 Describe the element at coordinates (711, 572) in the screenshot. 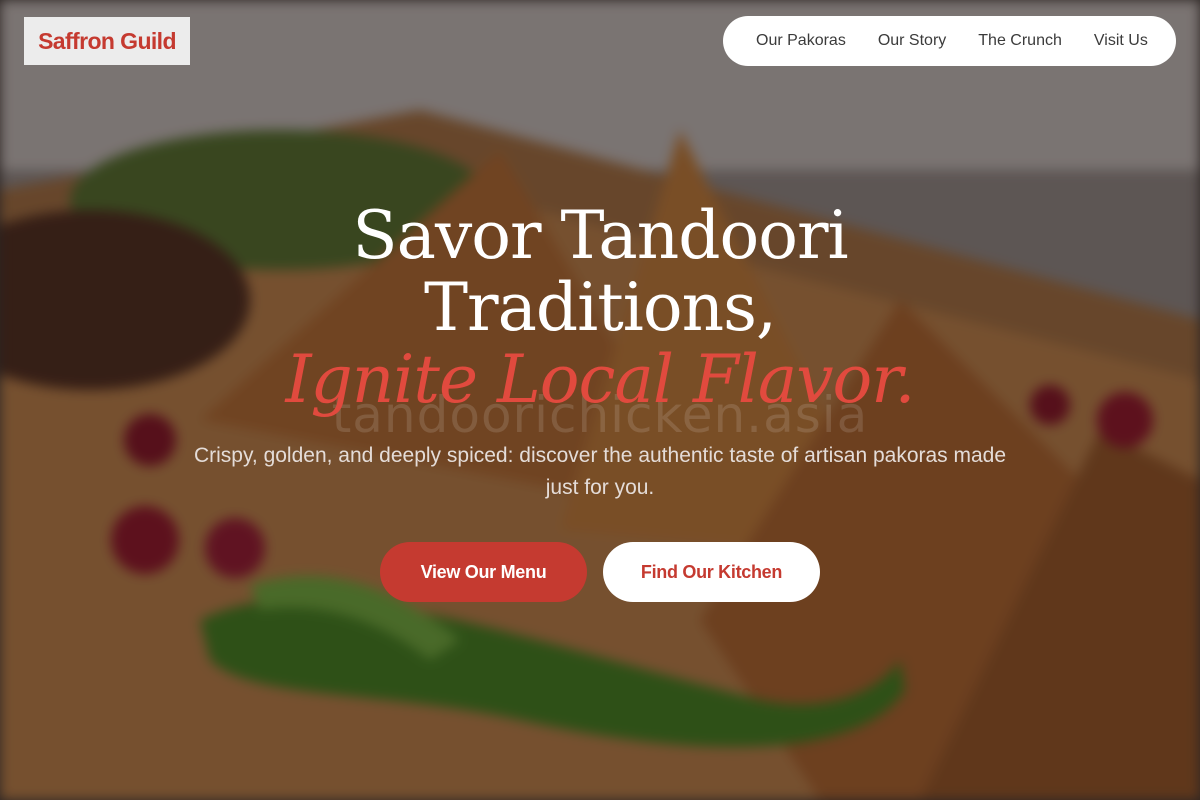

I see `find-kitchen-button: Find Our Kitchen` at that location.